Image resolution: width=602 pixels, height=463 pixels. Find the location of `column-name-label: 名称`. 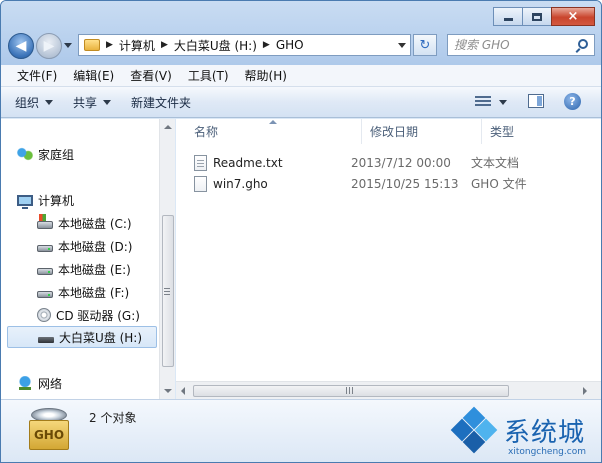

column-name-label: 名称 is located at coordinates (206, 132).